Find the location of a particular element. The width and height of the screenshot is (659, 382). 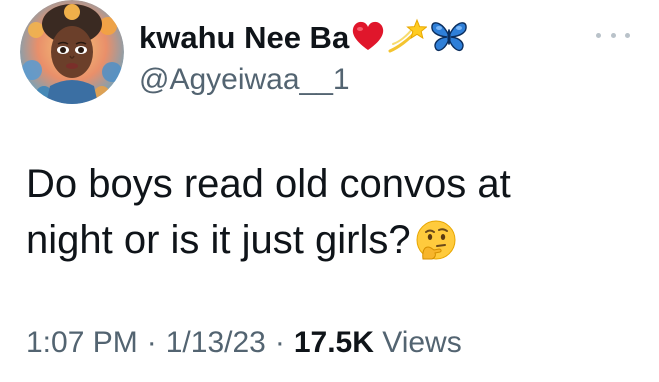

tweet-time: 1:07 PM is located at coordinates (82, 342).